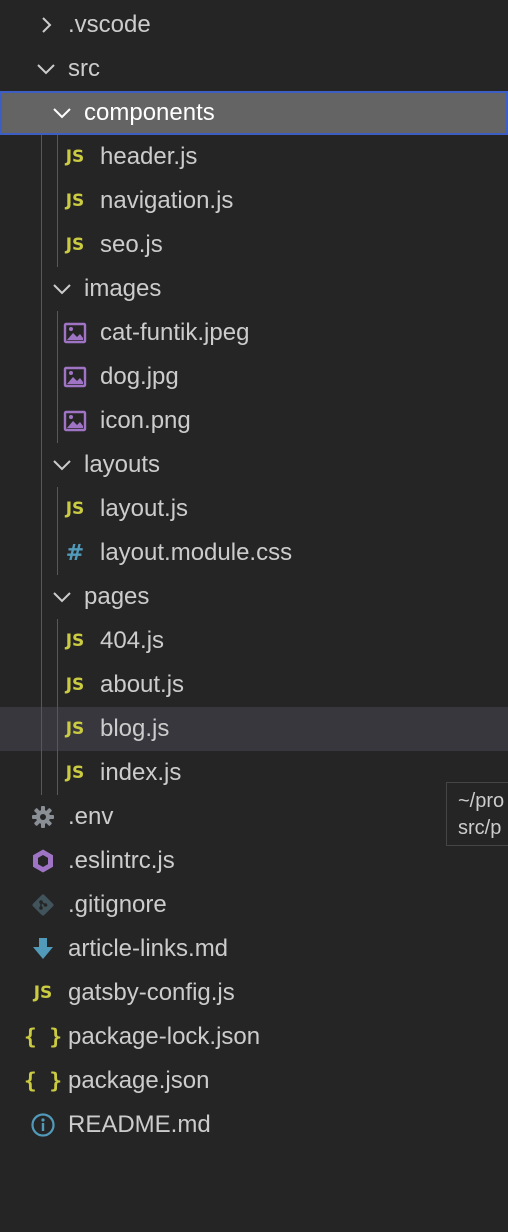  What do you see at coordinates (477, 814) in the screenshot?
I see `path-tooltip: ~/pro src/p` at bounding box center [477, 814].